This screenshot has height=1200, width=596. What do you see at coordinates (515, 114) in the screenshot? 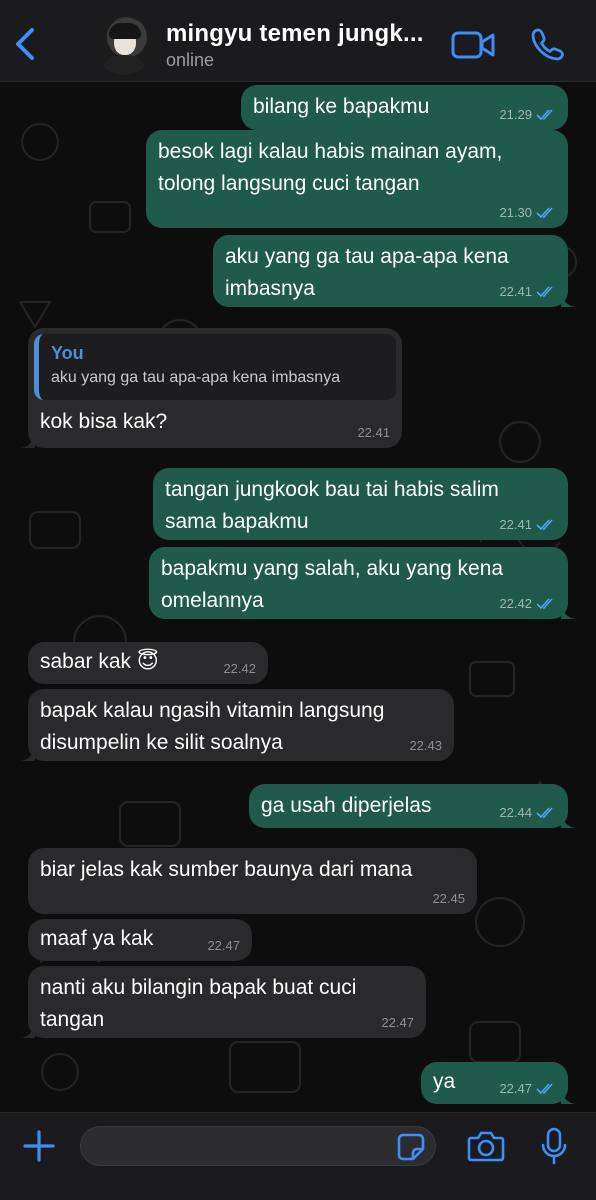
I see `message-time: 21.29` at bounding box center [515, 114].